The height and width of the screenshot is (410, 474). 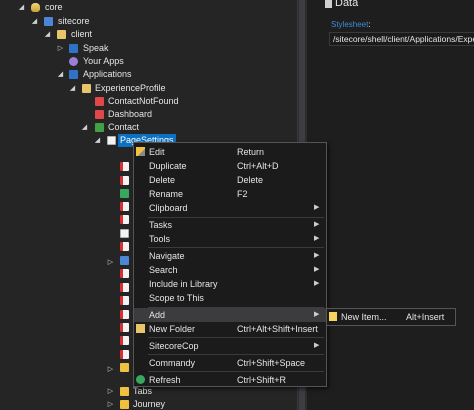 What do you see at coordinates (230, 380) in the screenshot?
I see `menu-item-refresh: Refresh Ctrl+Shift+R` at bounding box center [230, 380].